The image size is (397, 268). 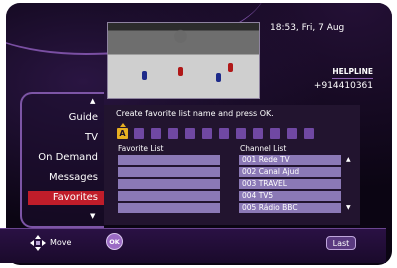 What do you see at coordinates (290, 196) in the screenshot?
I see `channel-row: 004 TV5` at bounding box center [290, 196].